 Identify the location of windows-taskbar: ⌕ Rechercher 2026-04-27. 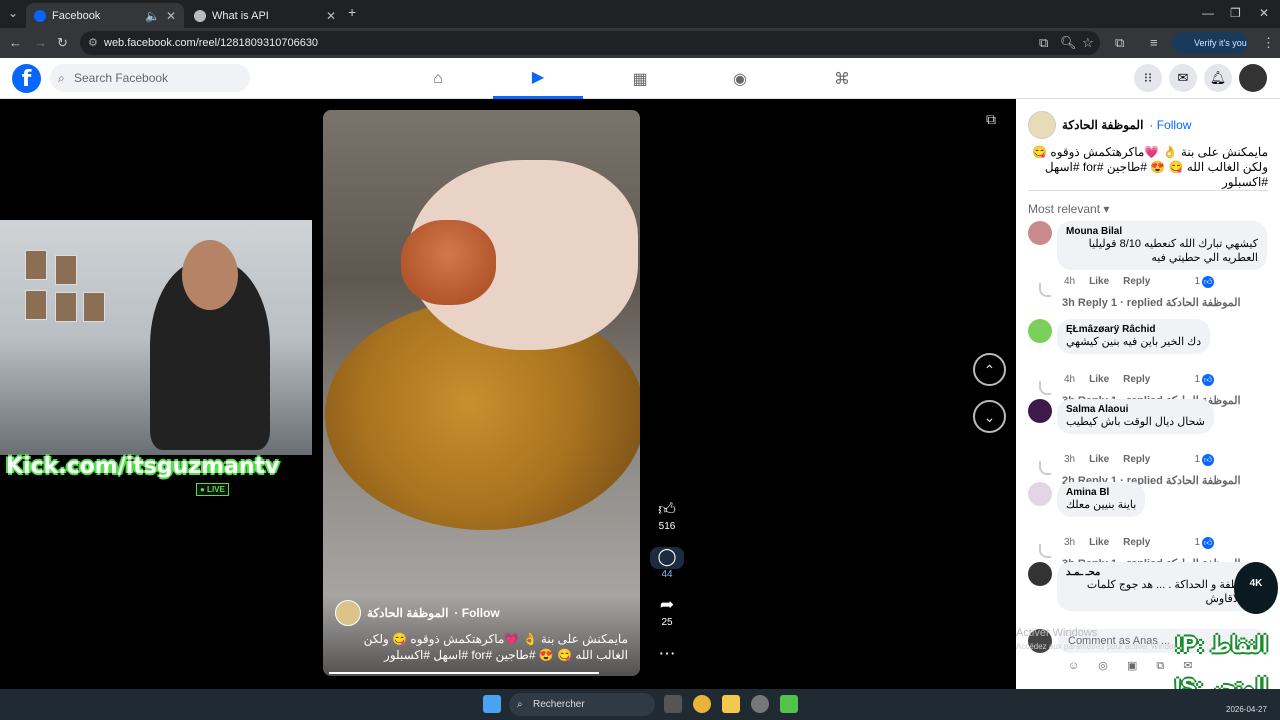
(640, 704).